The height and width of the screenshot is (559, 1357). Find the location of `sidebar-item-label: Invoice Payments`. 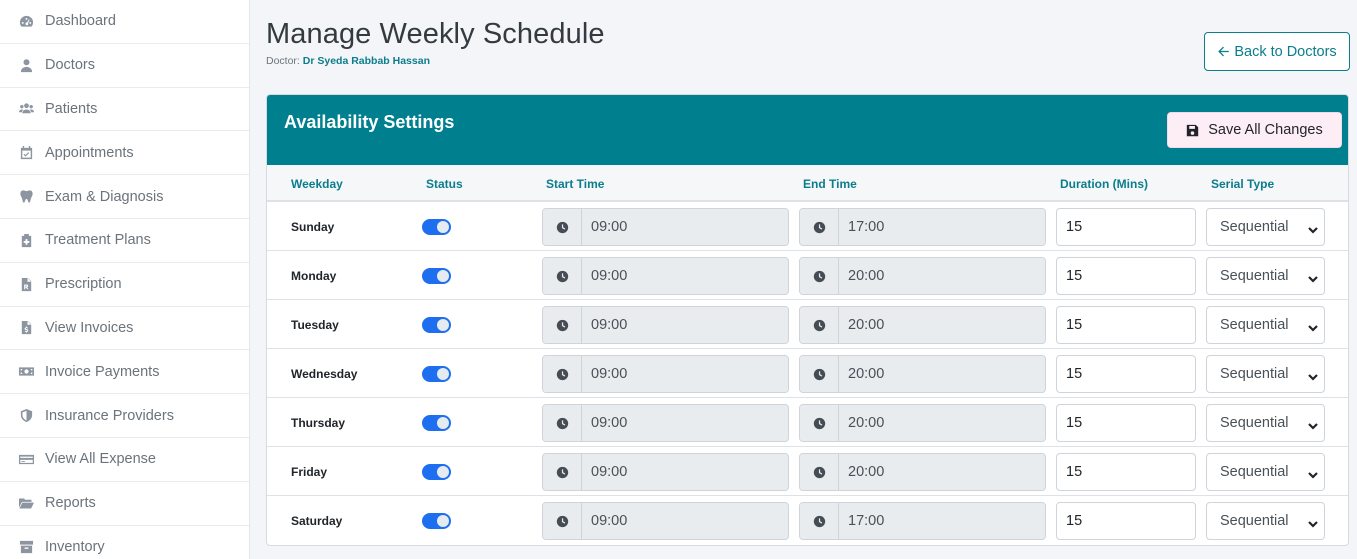

sidebar-item-label: Invoice Payments is located at coordinates (102, 371).